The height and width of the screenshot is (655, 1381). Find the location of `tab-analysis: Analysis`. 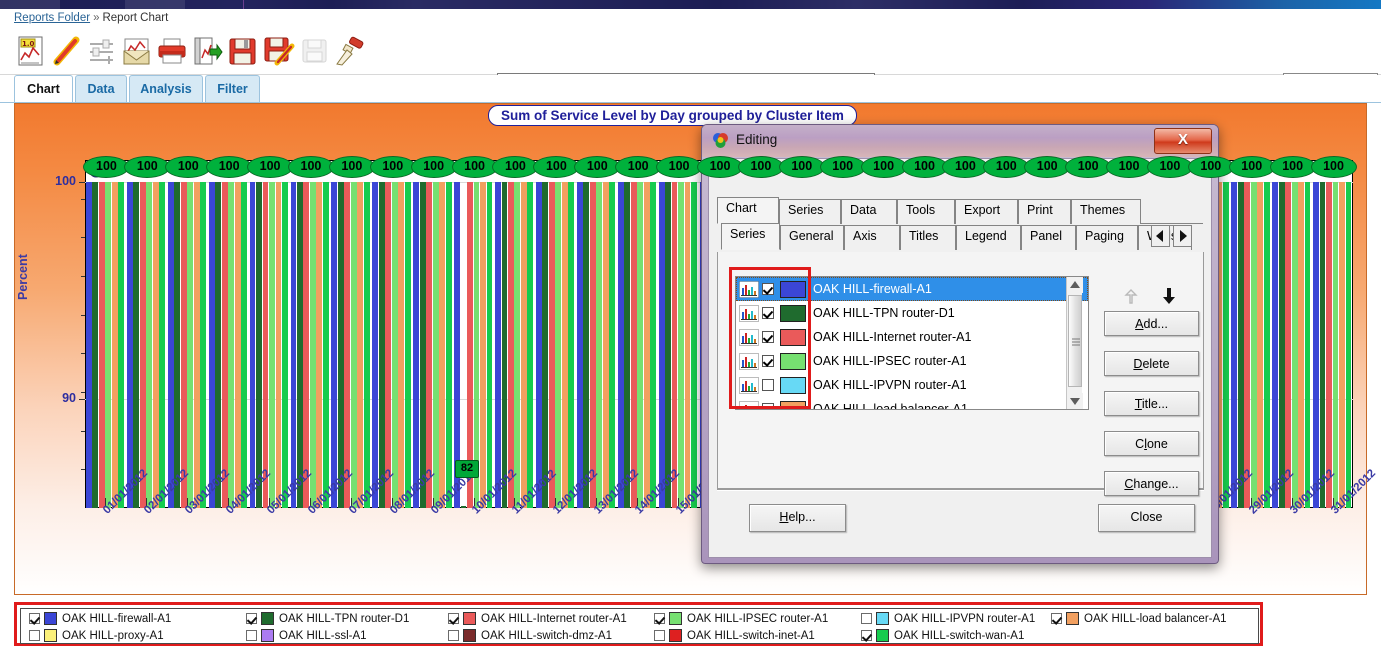

tab-analysis: Analysis is located at coordinates (166, 88).